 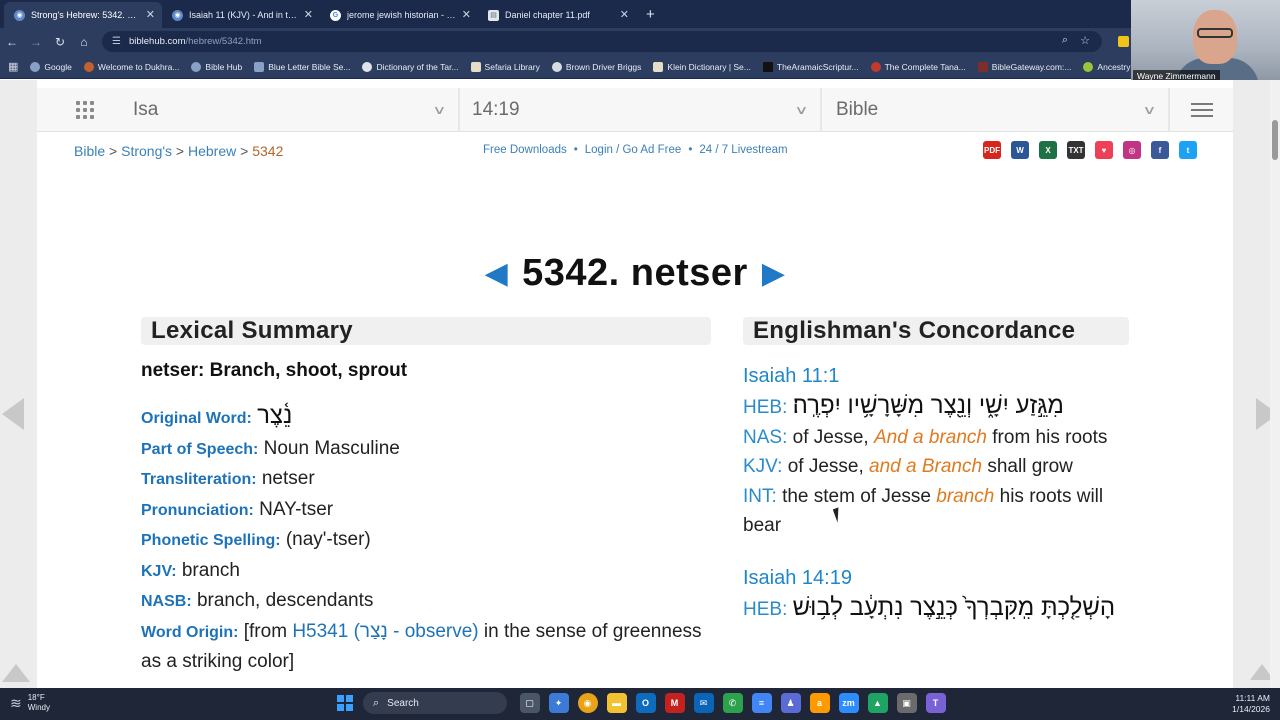 I want to click on file-explorer-icon: ▬, so click(x=616, y=703).